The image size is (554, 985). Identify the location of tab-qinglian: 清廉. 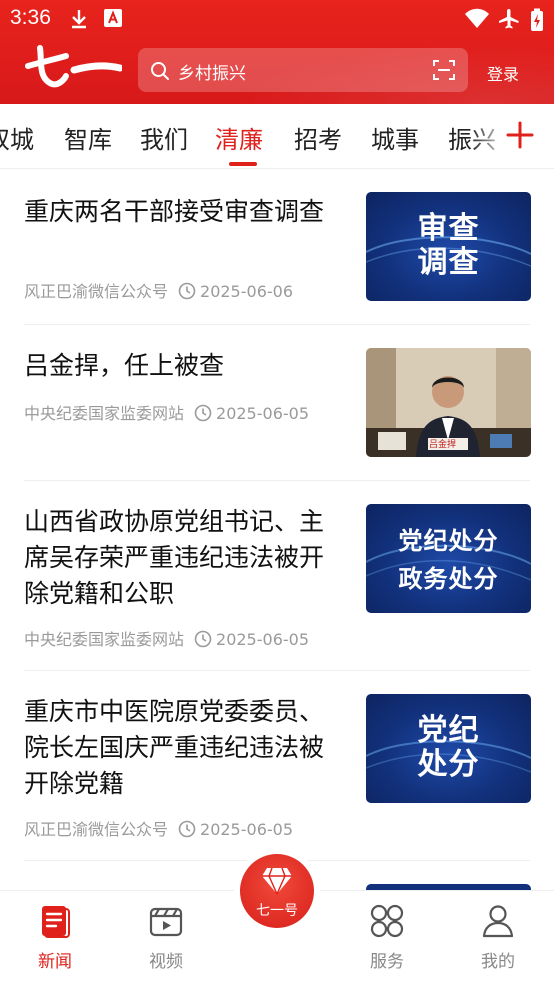
(239, 137).